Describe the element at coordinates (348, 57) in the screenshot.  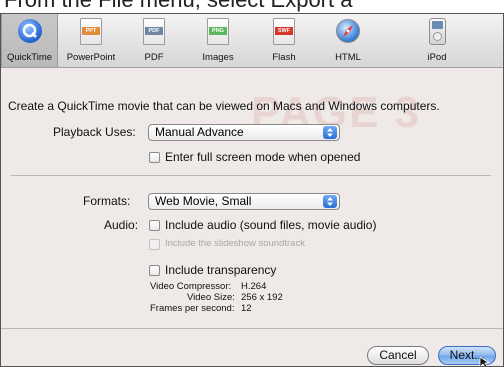
I see `tab-label-html: HTML` at that location.